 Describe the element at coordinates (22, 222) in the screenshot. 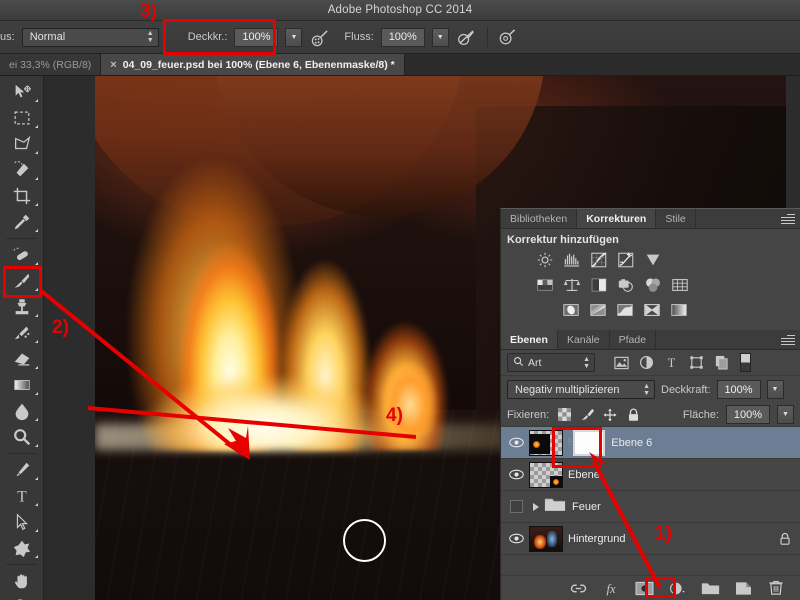

I see `eyedropper-tool` at that location.